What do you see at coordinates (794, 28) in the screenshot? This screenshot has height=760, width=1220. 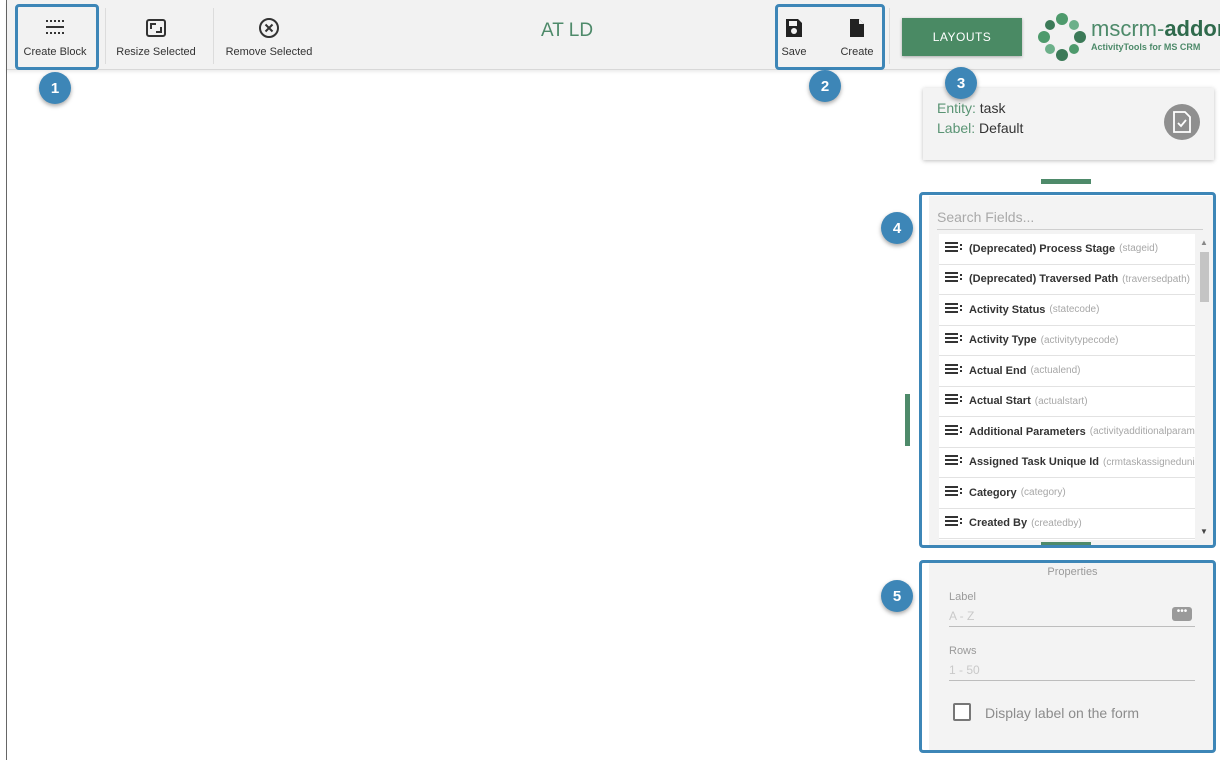 I see `save-floppy-icon` at bounding box center [794, 28].